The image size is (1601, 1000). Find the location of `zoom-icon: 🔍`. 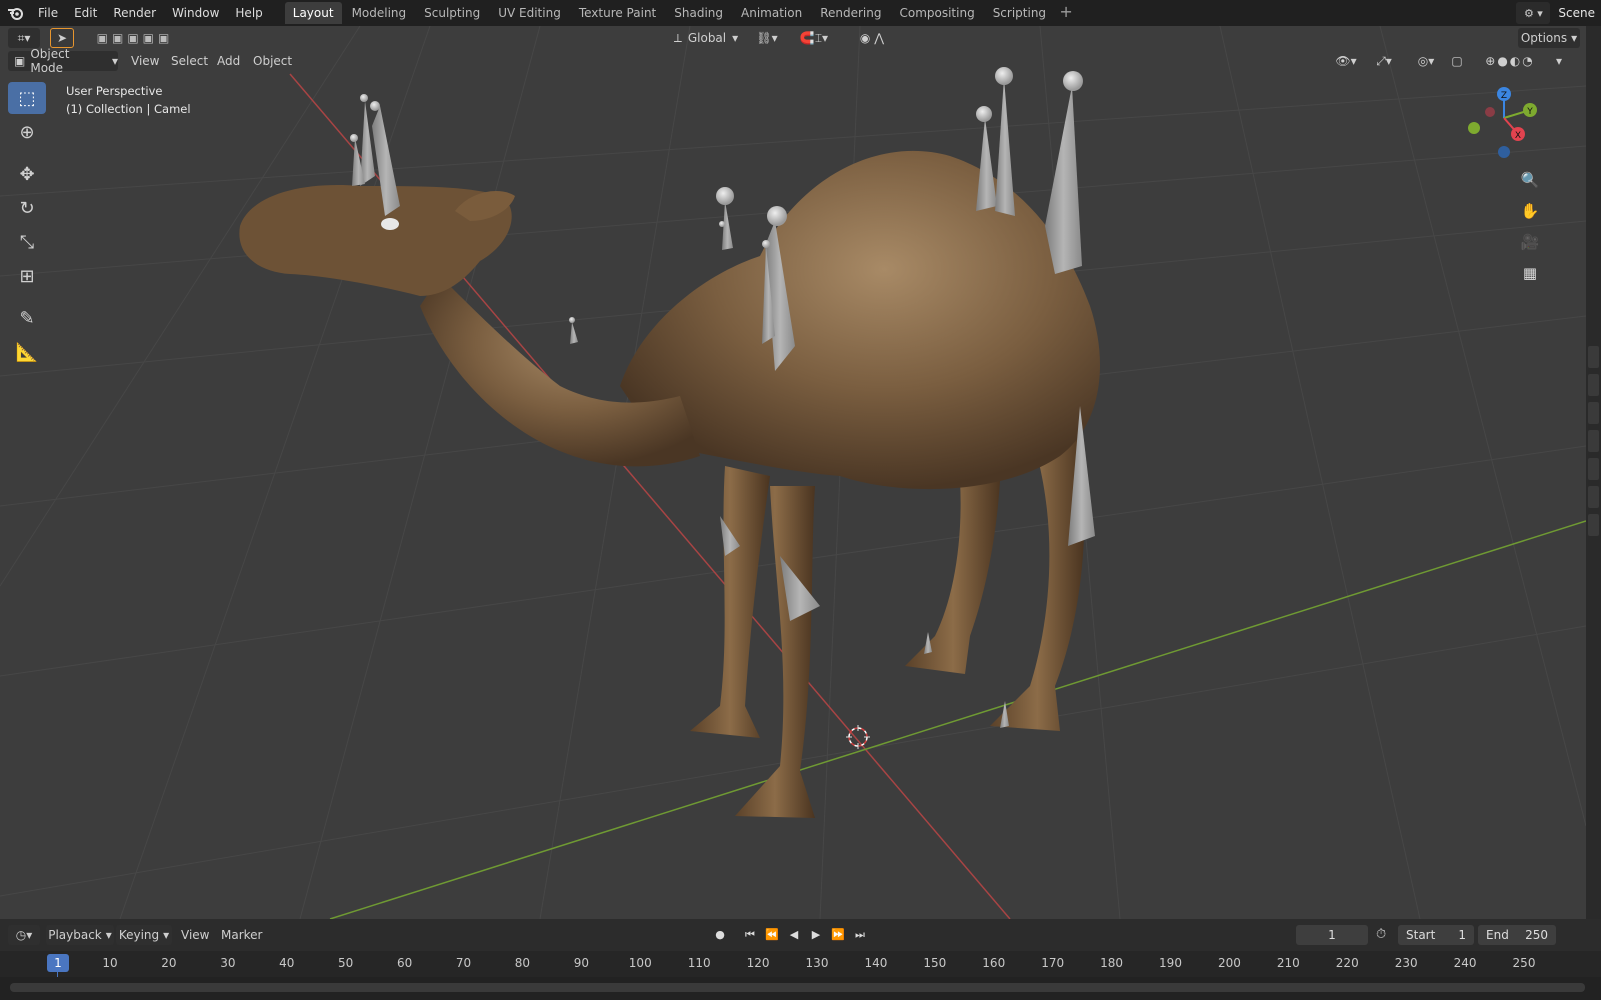

zoom-icon: 🔍 is located at coordinates (1530, 180).